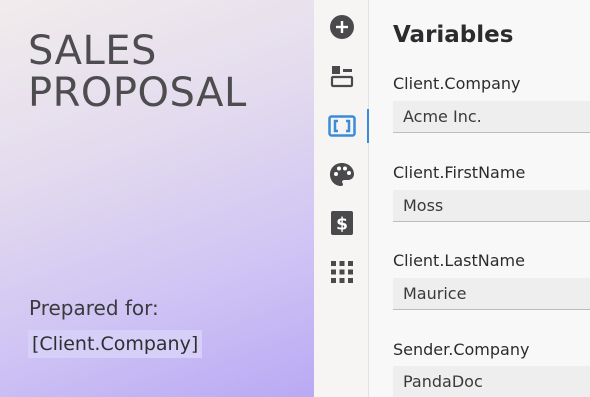 This screenshot has width=590, height=397. I want to click on design-button, so click(341, 175).